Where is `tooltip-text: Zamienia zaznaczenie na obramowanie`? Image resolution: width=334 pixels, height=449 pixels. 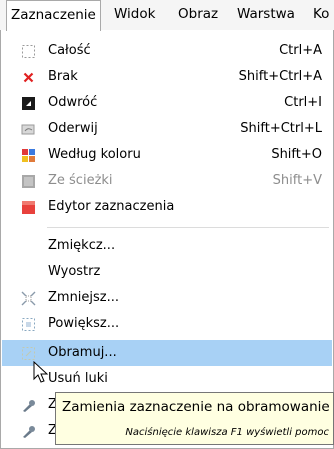 tooltip-text: Zamienia zaznaczenie na obramowanie is located at coordinates (196, 407).